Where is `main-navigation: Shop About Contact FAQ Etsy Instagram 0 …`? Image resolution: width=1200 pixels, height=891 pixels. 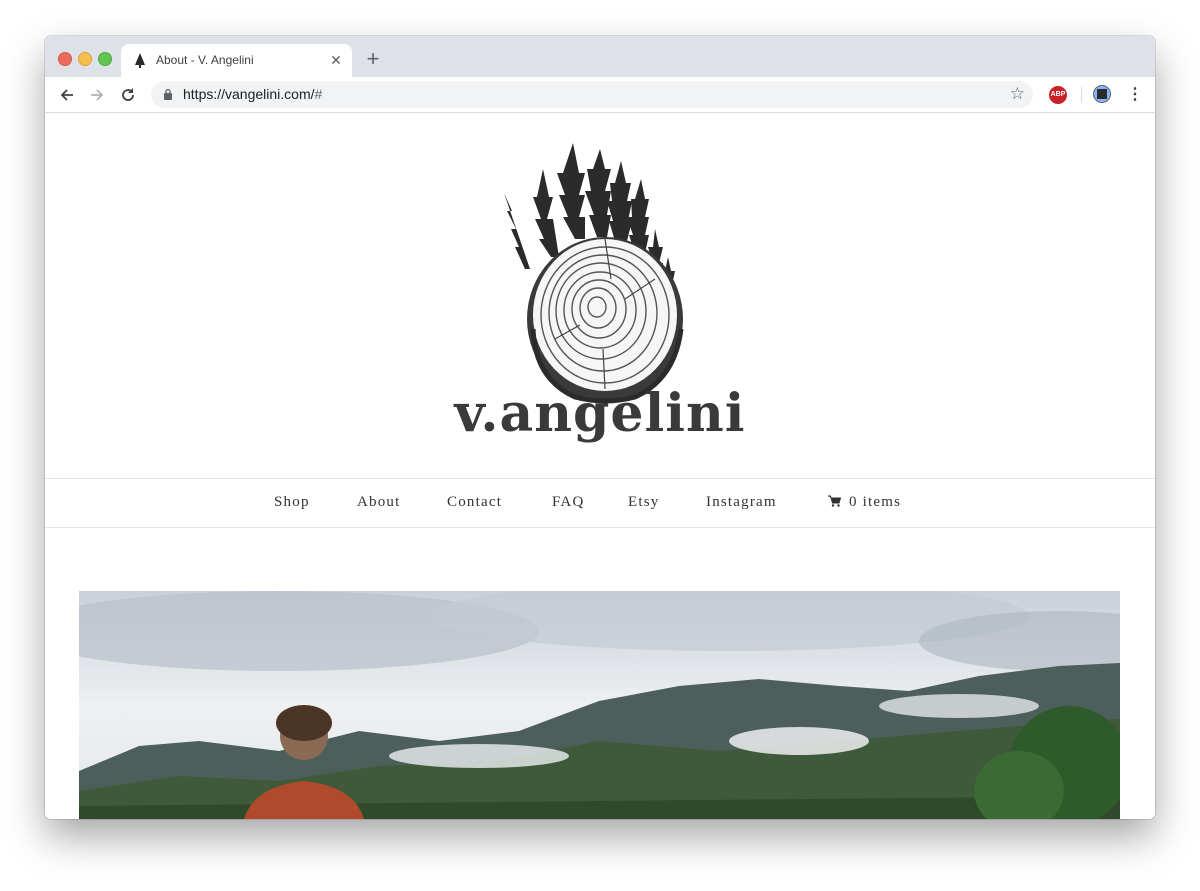 main-navigation: Shop About Contact FAQ Etsy Instagram 0 … is located at coordinates (600, 503).